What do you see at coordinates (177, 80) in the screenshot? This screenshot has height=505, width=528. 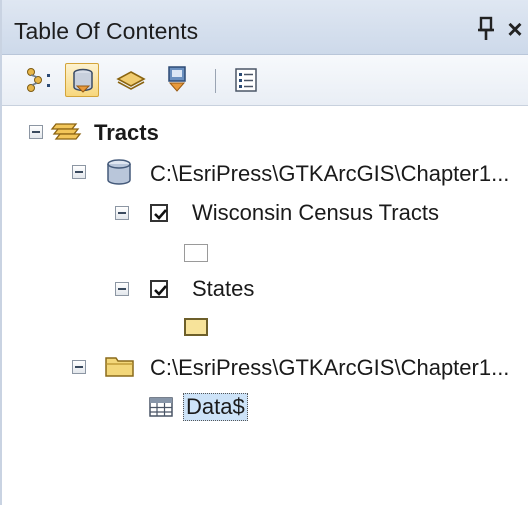 I see `selection-icon` at bounding box center [177, 80].